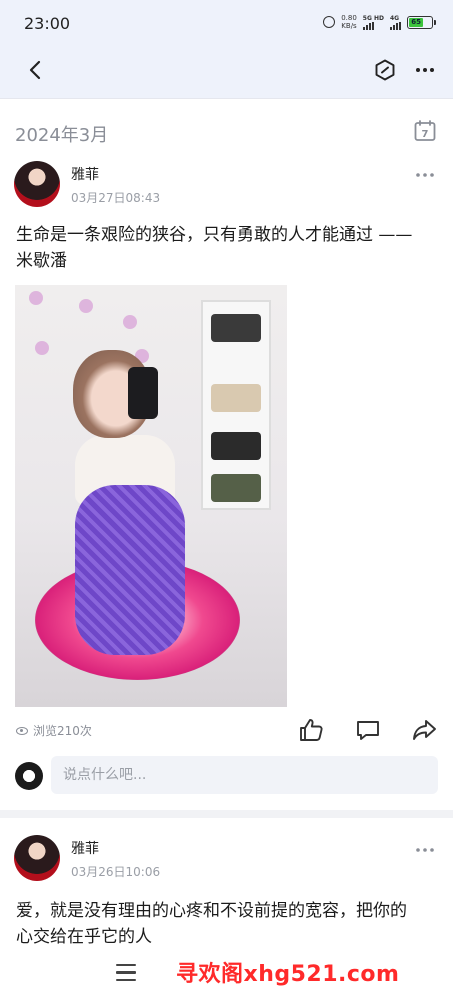 The image size is (453, 1000). I want to click on net-speed-value: 0.80, so click(349, 18).